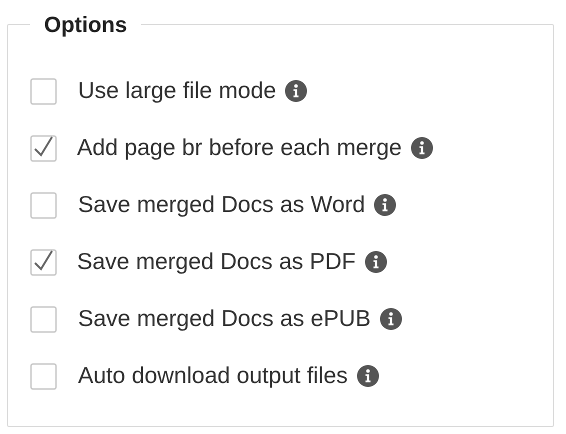 This screenshot has height=434, width=566. I want to click on option-label: Save merged Docs as ePUB, so click(224, 319).